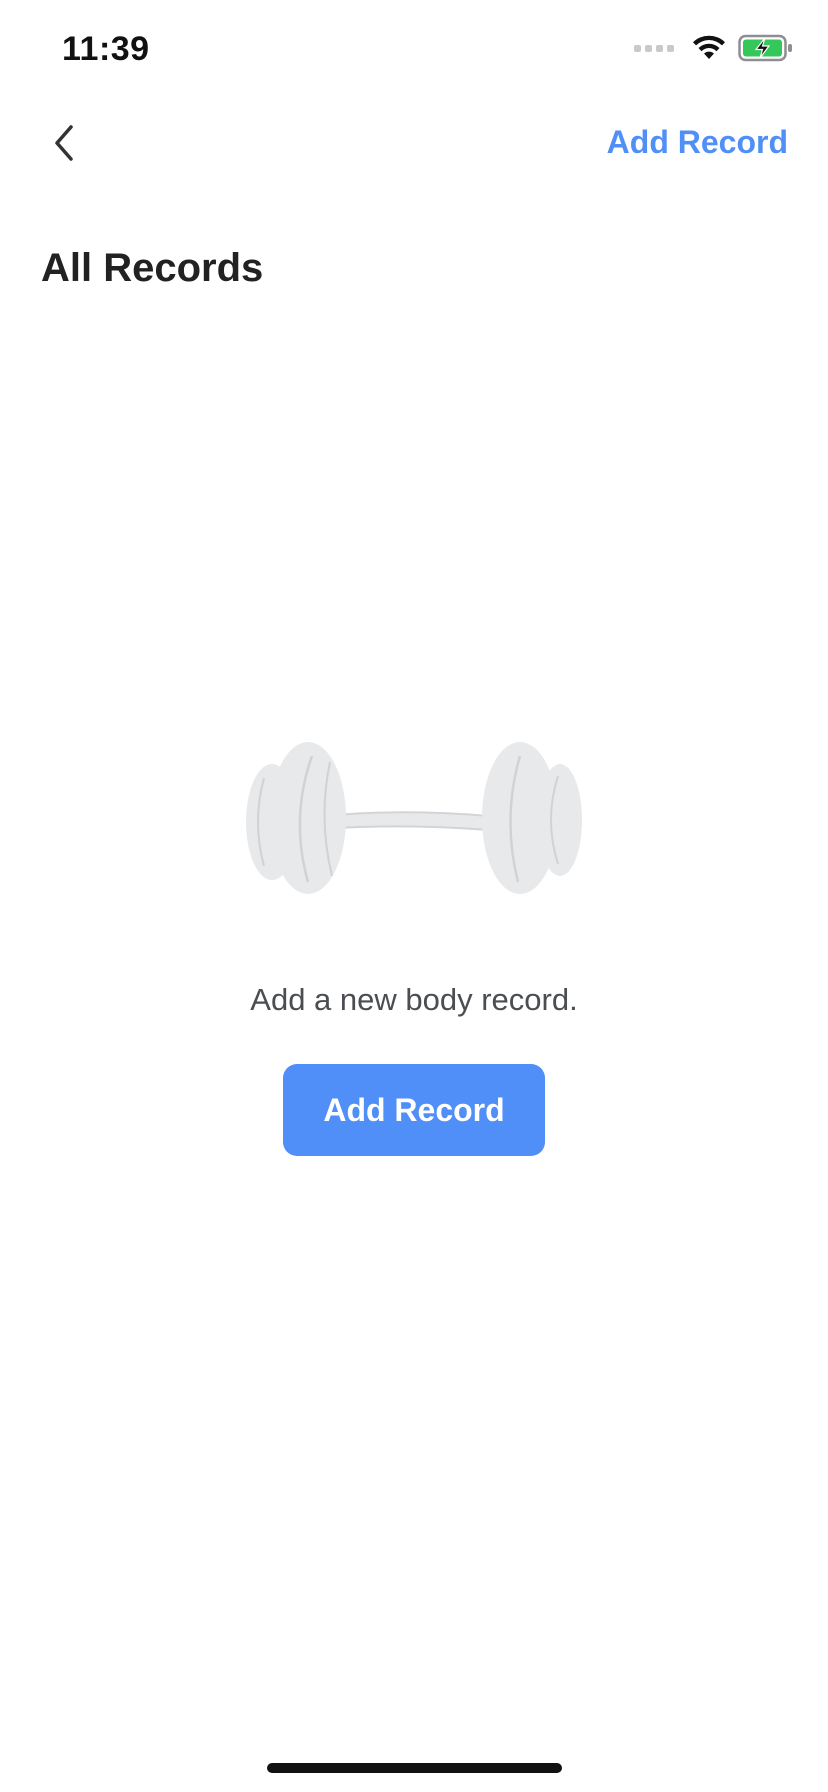  I want to click on status-icons, so click(714, 48).